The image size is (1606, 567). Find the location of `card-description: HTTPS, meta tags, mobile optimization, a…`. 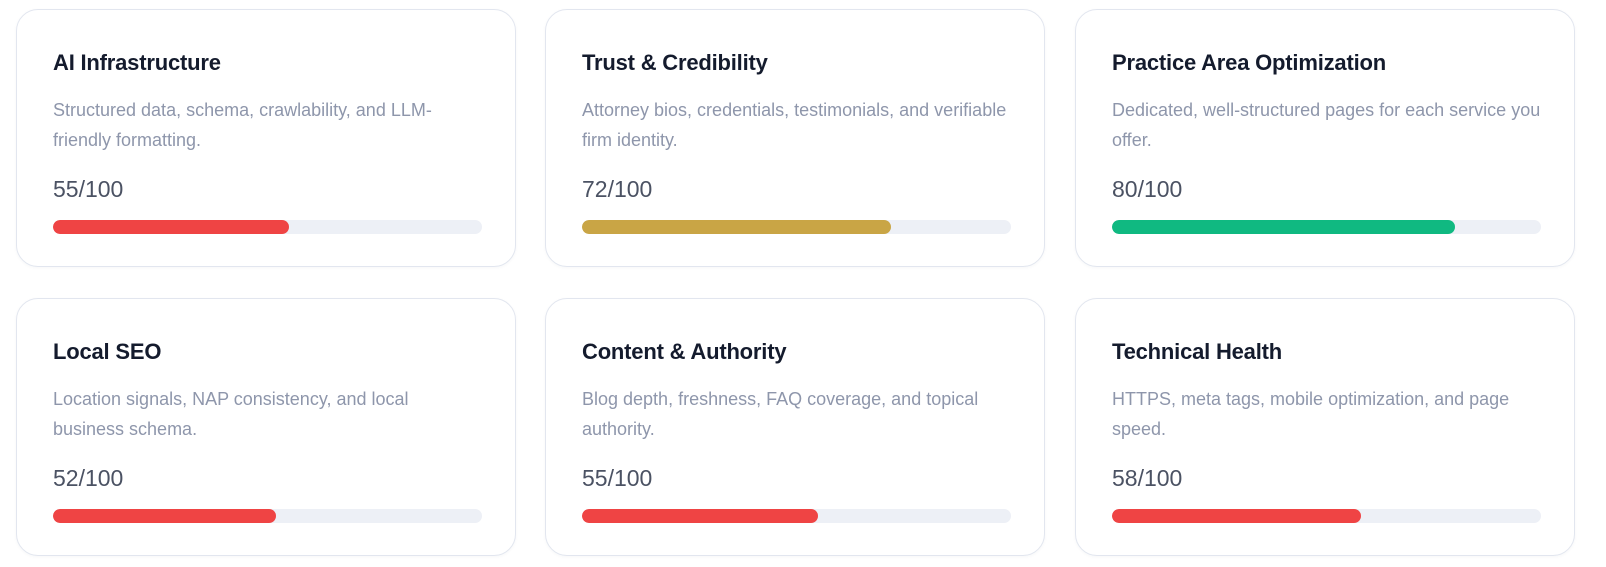

card-description: HTTPS, meta tags, mobile optimization, a… is located at coordinates (1311, 414).